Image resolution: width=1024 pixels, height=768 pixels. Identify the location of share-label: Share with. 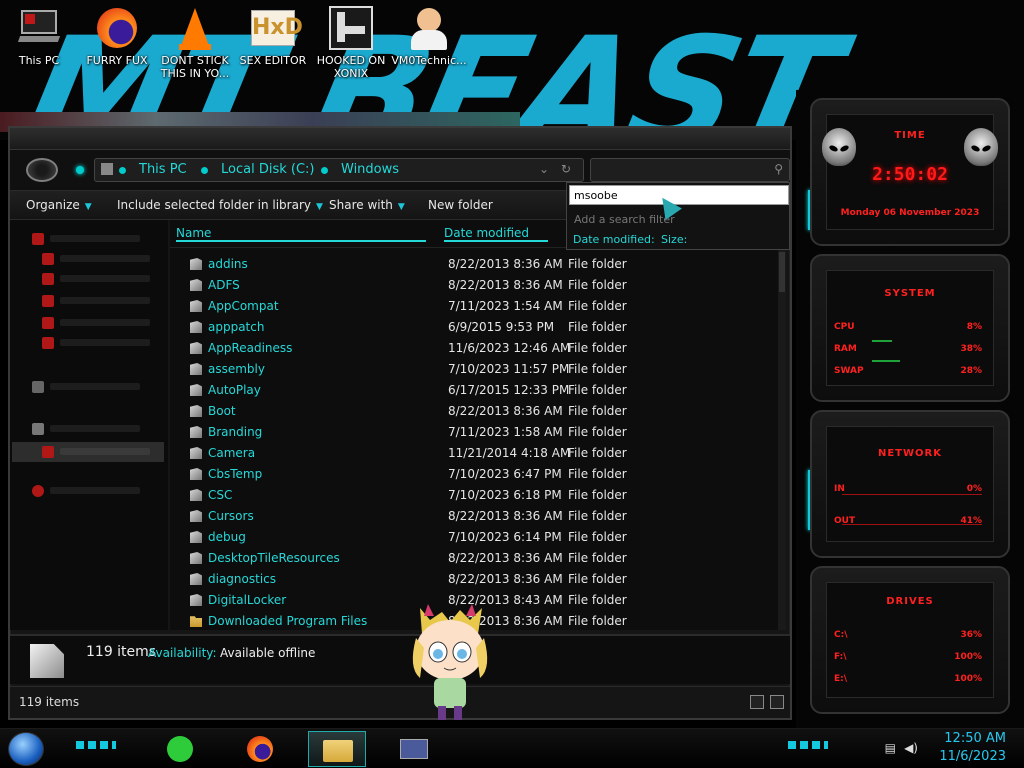
(361, 205).